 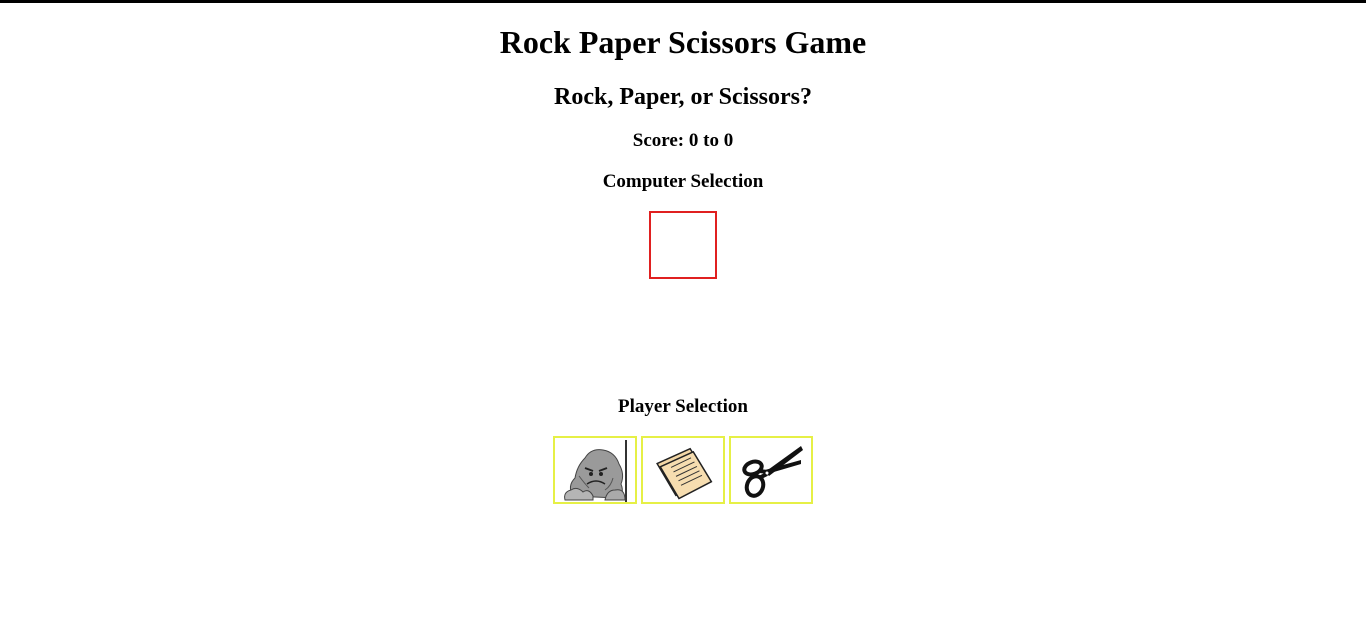 I want to click on scissors-button, so click(x=771, y=470).